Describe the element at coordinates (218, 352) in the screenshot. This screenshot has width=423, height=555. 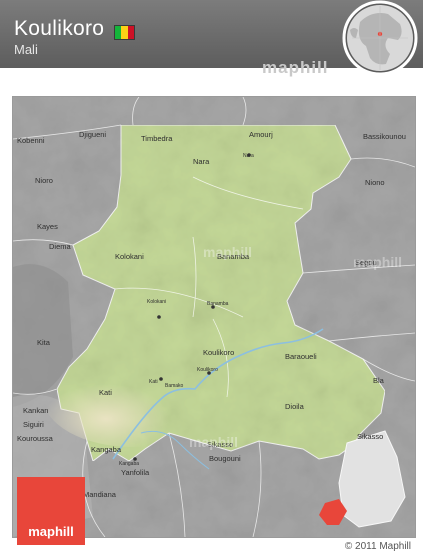
I see `place-label-koulikoro: Koulikoro` at that location.